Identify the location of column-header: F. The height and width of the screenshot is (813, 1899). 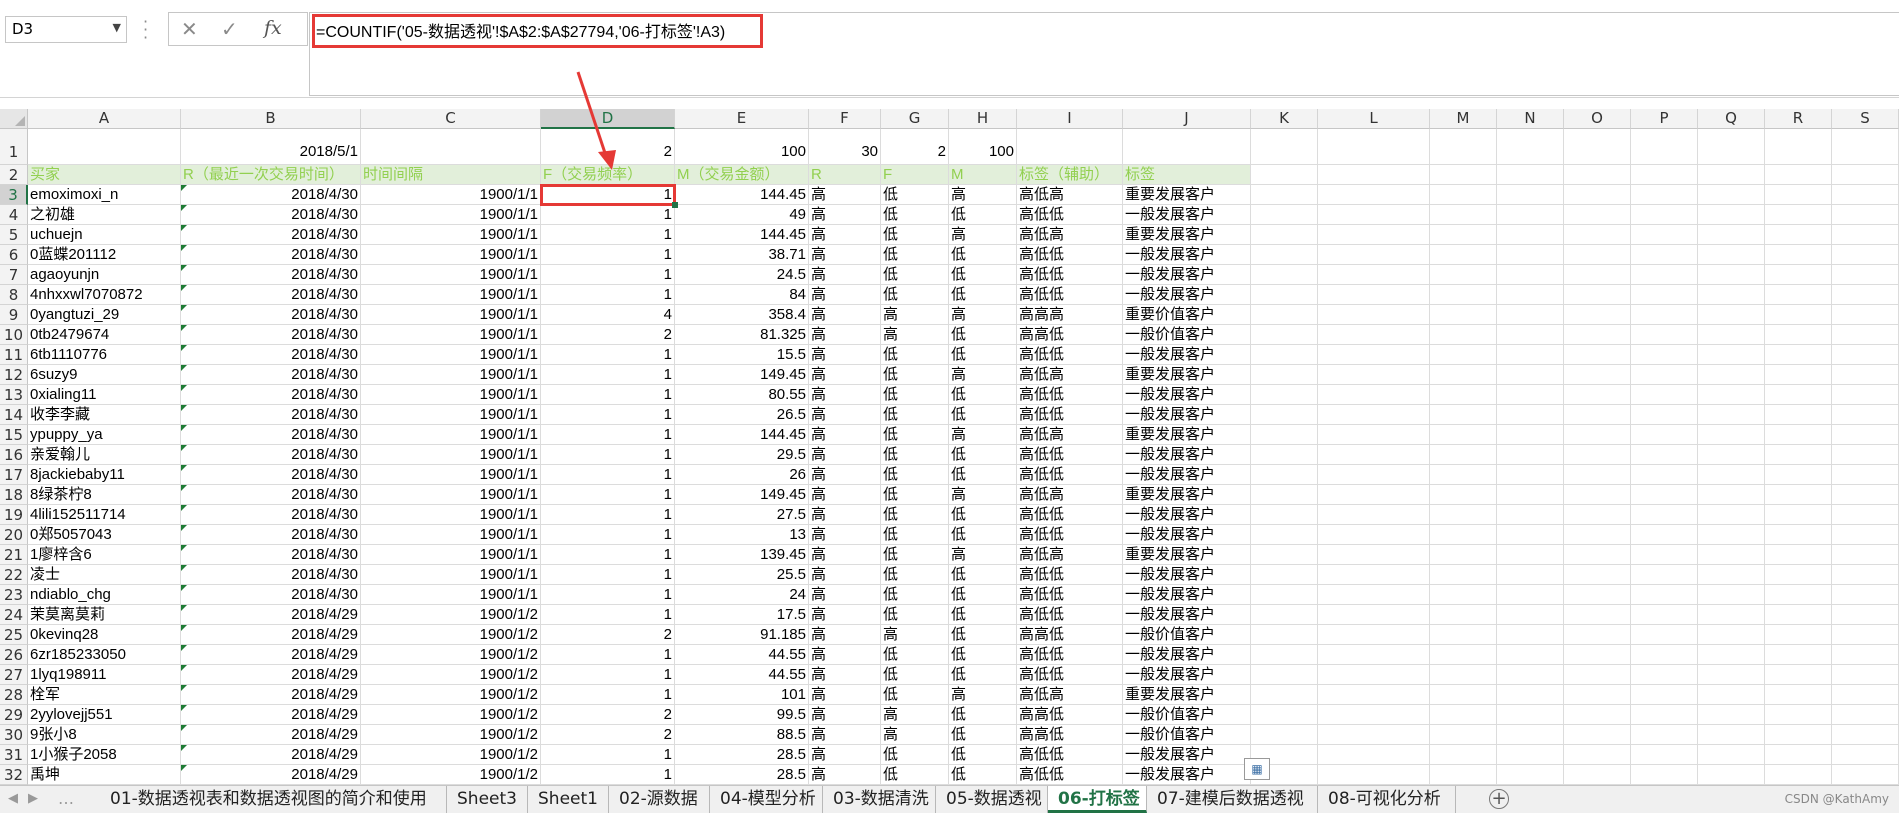
(845, 119).